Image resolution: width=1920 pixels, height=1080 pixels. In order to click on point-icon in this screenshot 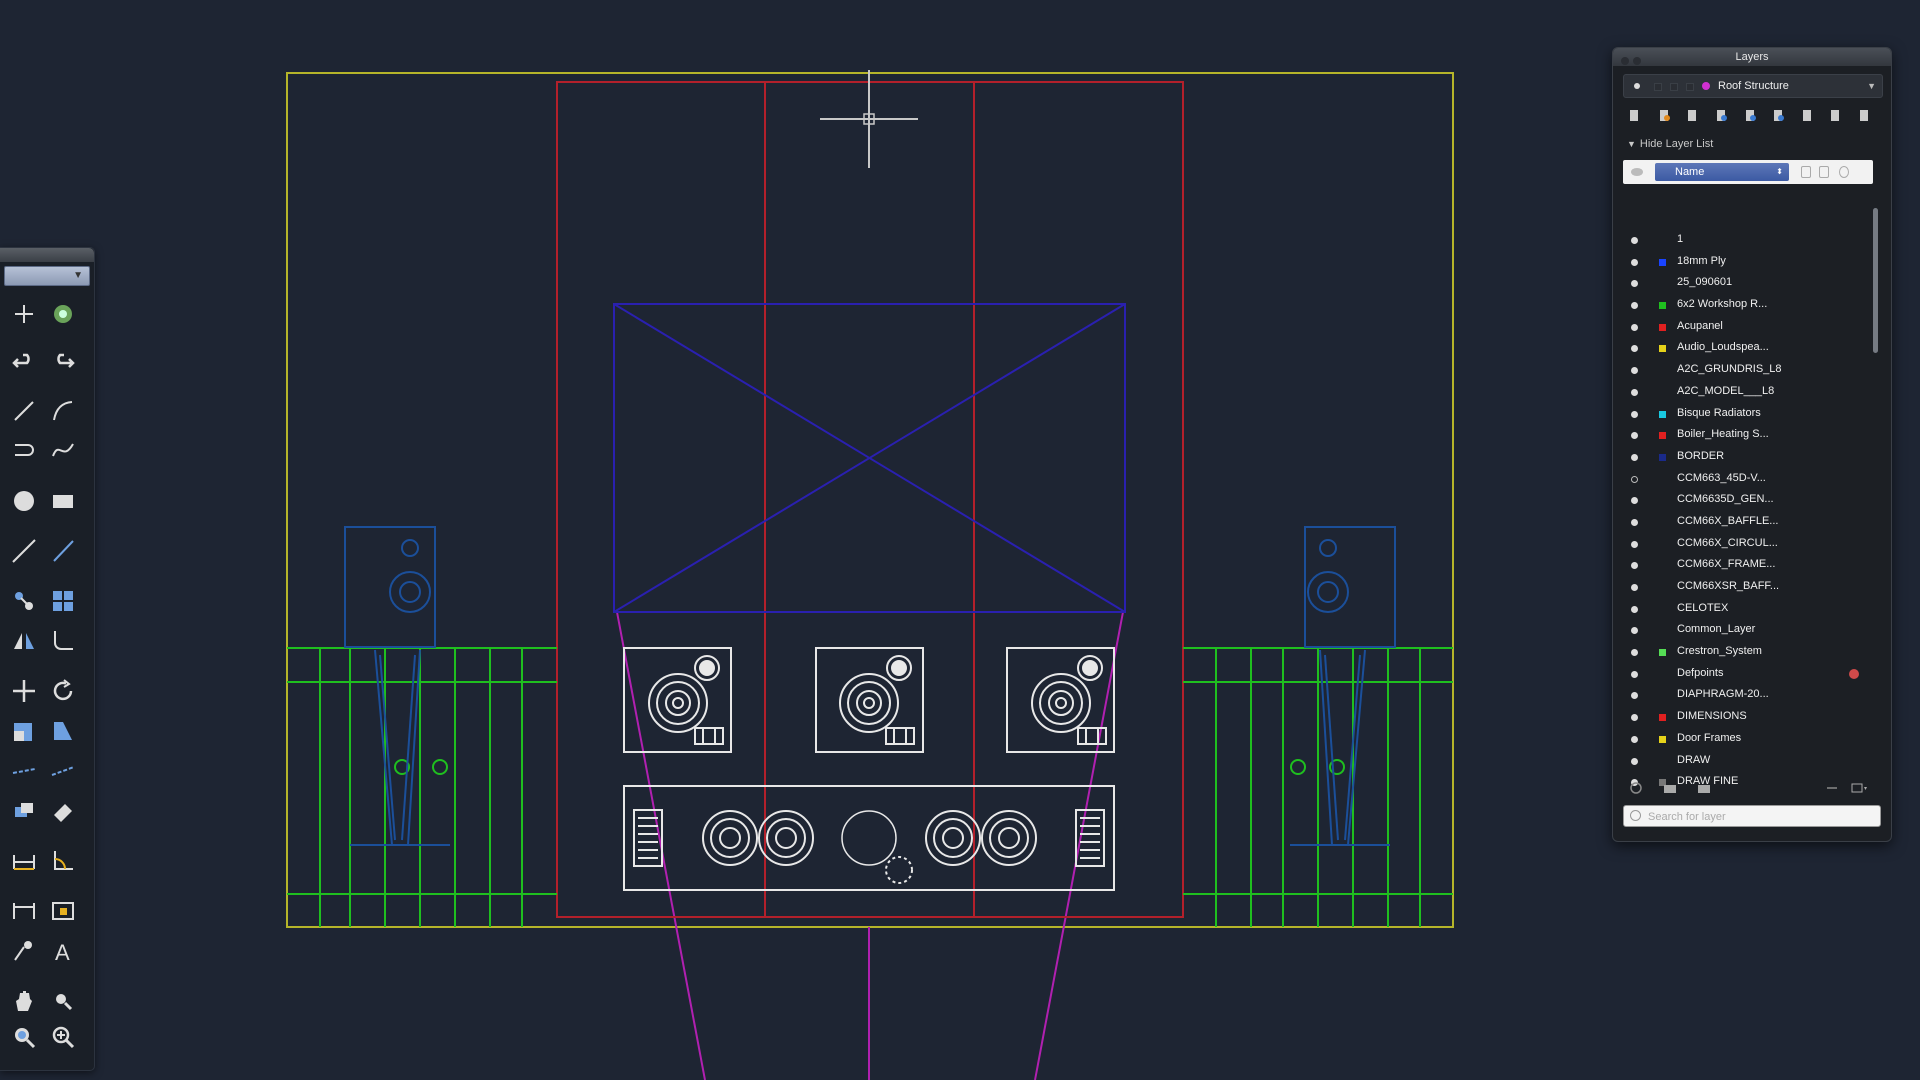, I will do `click(24, 314)`.